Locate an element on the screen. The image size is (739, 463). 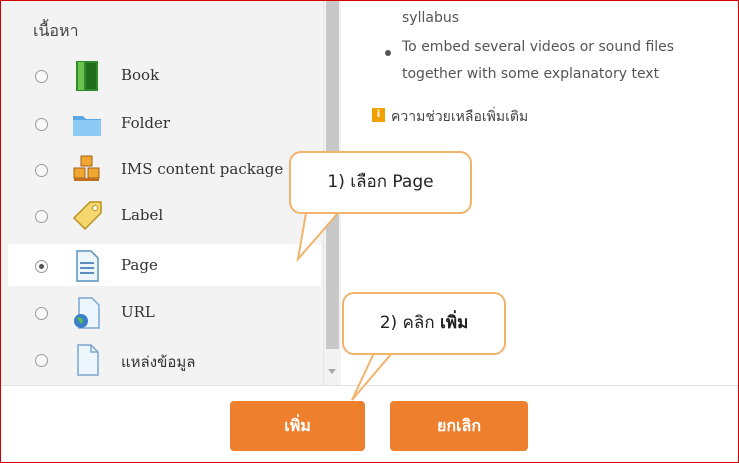
radio-label is located at coordinates (41, 216).